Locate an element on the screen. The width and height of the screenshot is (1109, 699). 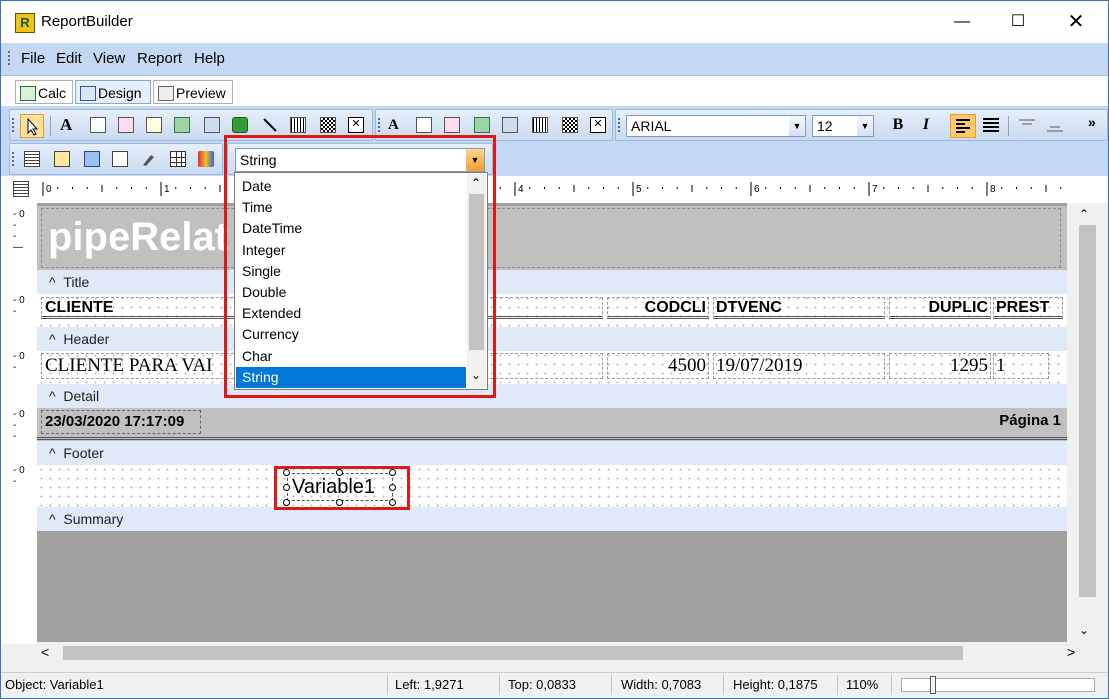
toolbar-overflow-icon: » is located at coordinates (1092, 122).